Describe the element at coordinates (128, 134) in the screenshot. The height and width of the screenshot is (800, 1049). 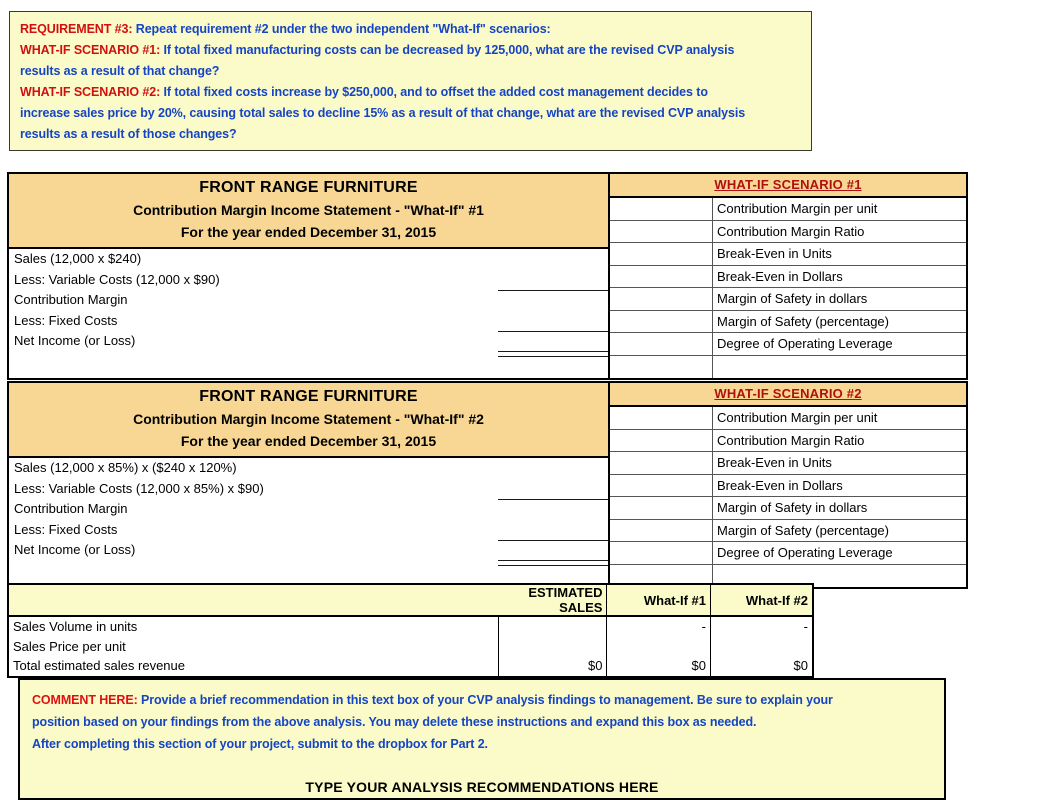
I see `requirement-line-text: results as a result of those changes?` at that location.